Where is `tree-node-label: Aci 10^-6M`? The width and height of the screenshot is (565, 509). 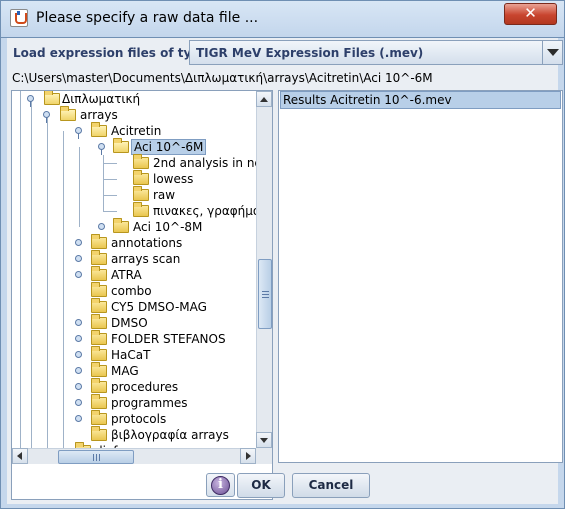
tree-node-label: Aci 10^-6M is located at coordinates (169, 147).